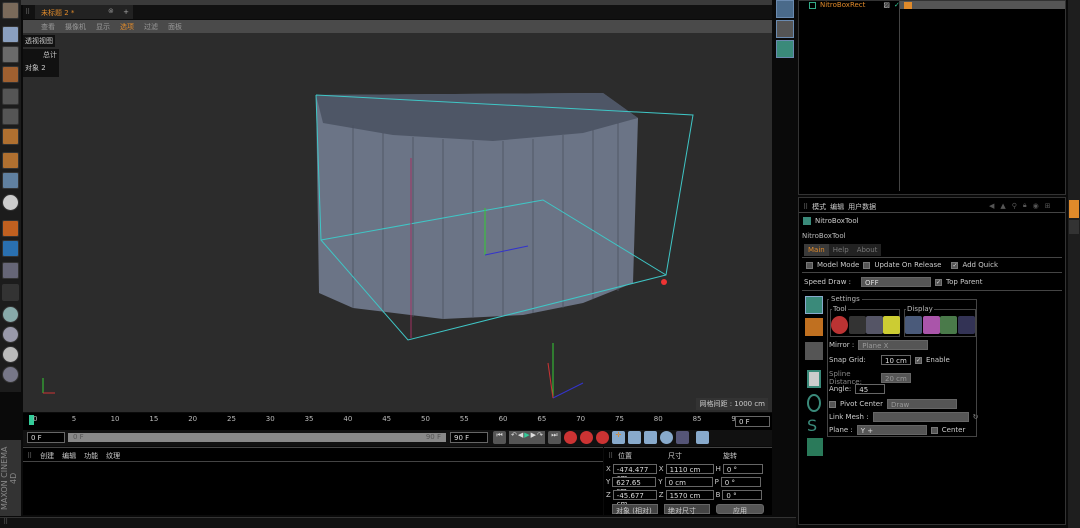 This screenshot has height=528, width=1080. What do you see at coordinates (82, 12) in the screenshot?
I see `document-tab: 未标题 2 * ⊗` at bounding box center [82, 12].